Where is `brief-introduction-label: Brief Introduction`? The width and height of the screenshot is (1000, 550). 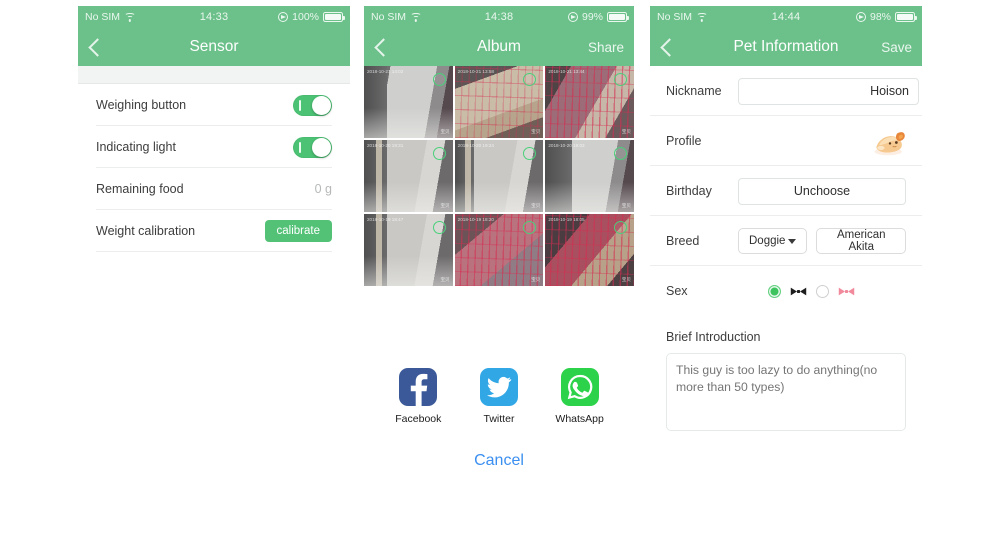 brief-introduction-label: Brief Introduction is located at coordinates (713, 337).